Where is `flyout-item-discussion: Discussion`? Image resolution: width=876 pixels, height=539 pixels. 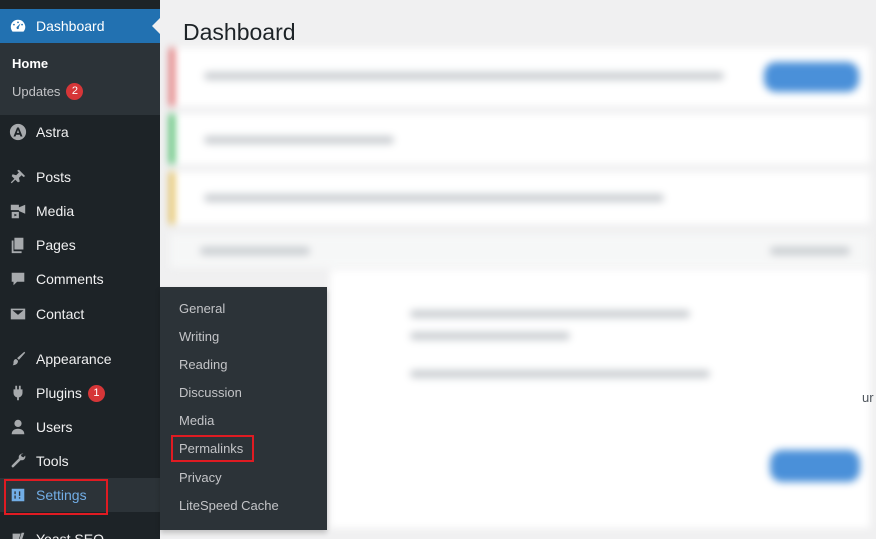
flyout-item-discussion: Discussion is located at coordinates (210, 393).